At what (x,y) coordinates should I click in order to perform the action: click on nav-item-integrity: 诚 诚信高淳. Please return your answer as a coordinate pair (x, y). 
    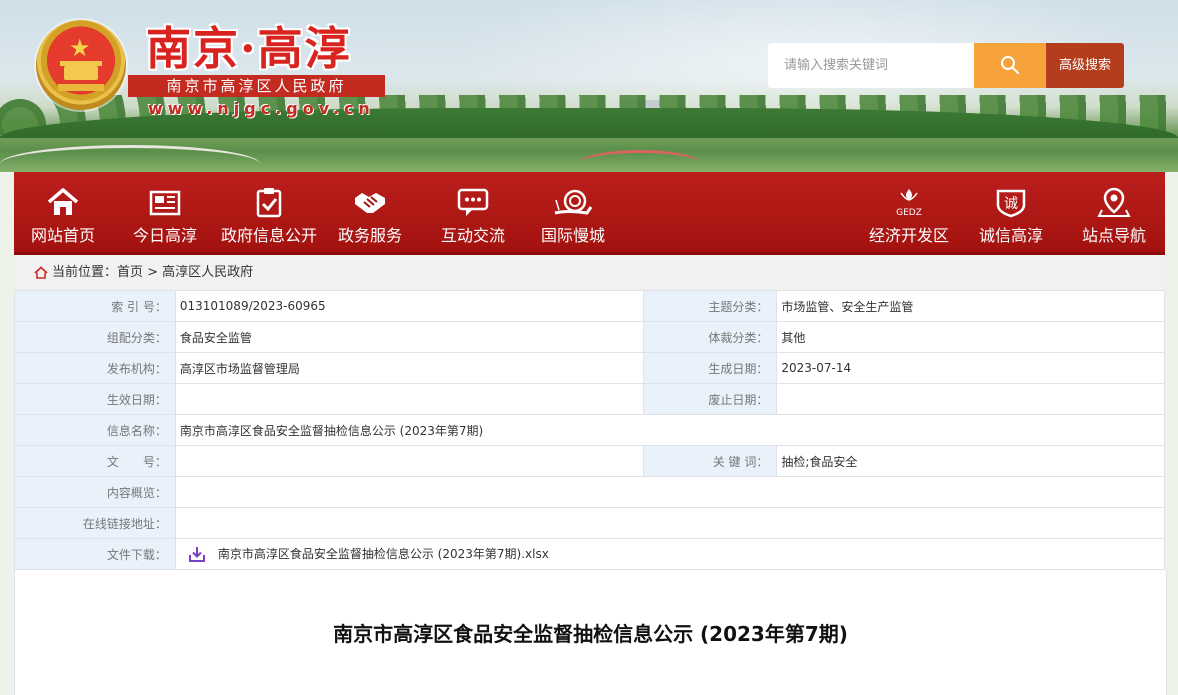
    Looking at the image, I should click on (1011, 212).